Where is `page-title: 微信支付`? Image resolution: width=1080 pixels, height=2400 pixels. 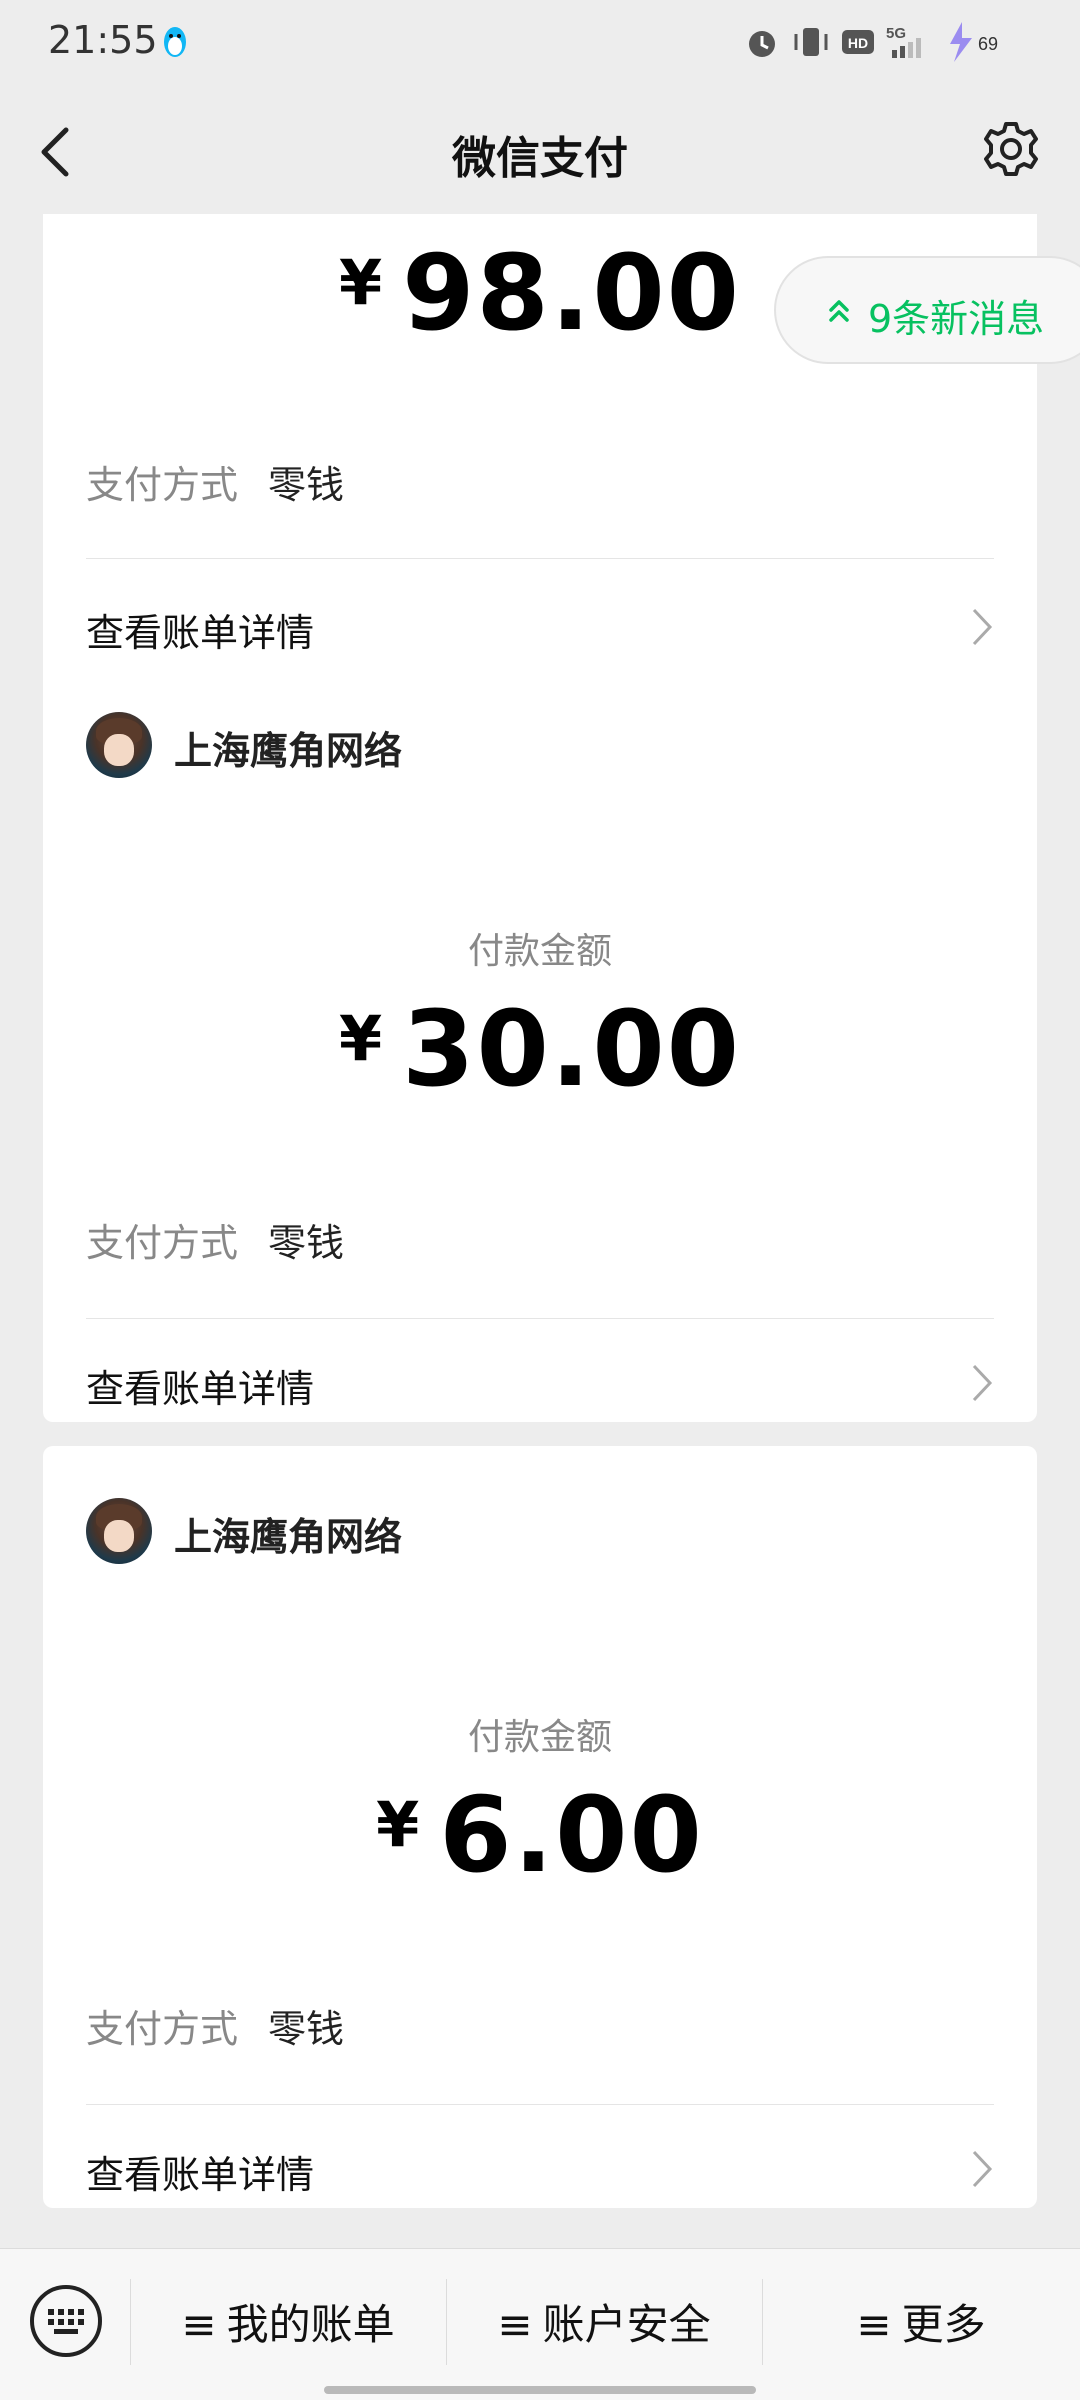 page-title: 微信支付 is located at coordinates (540, 158).